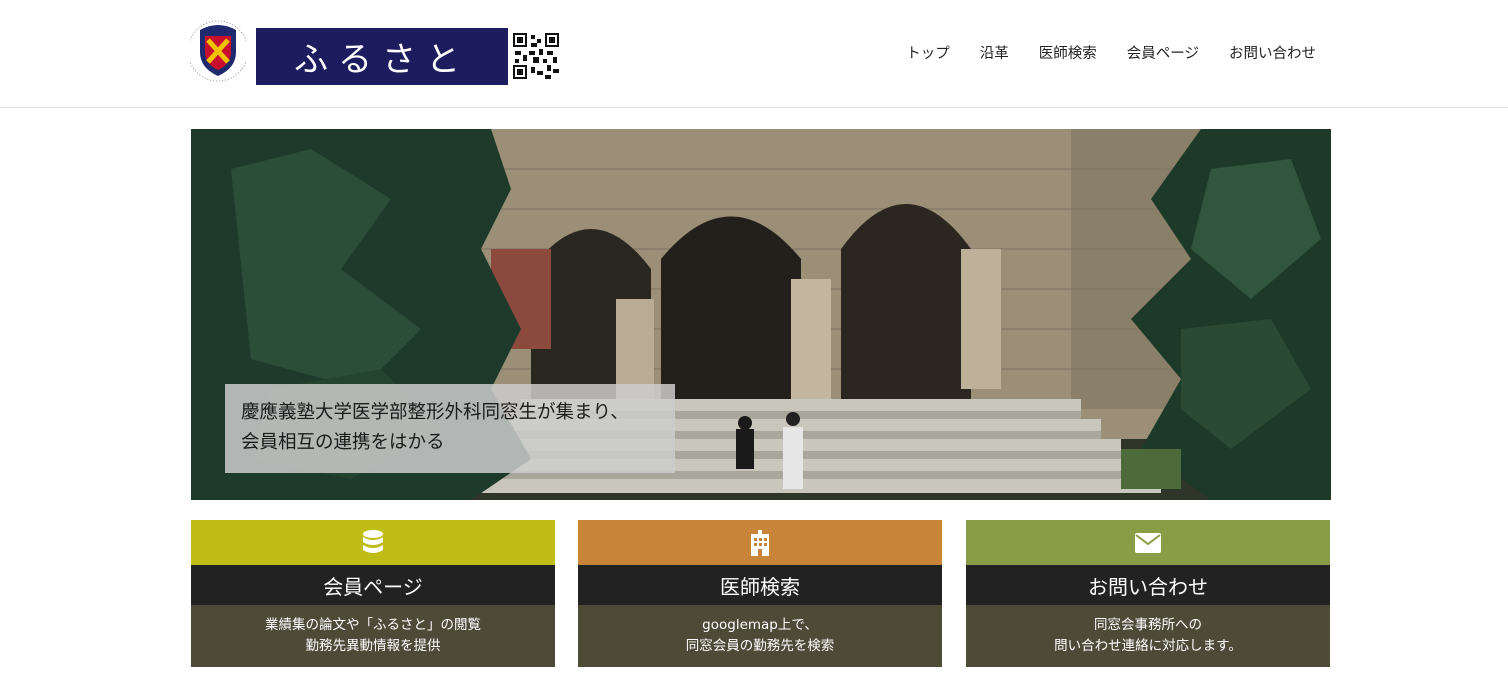  What do you see at coordinates (1068, 52) in the screenshot?
I see `nav-item-doctor-search: 医師検索` at bounding box center [1068, 52].